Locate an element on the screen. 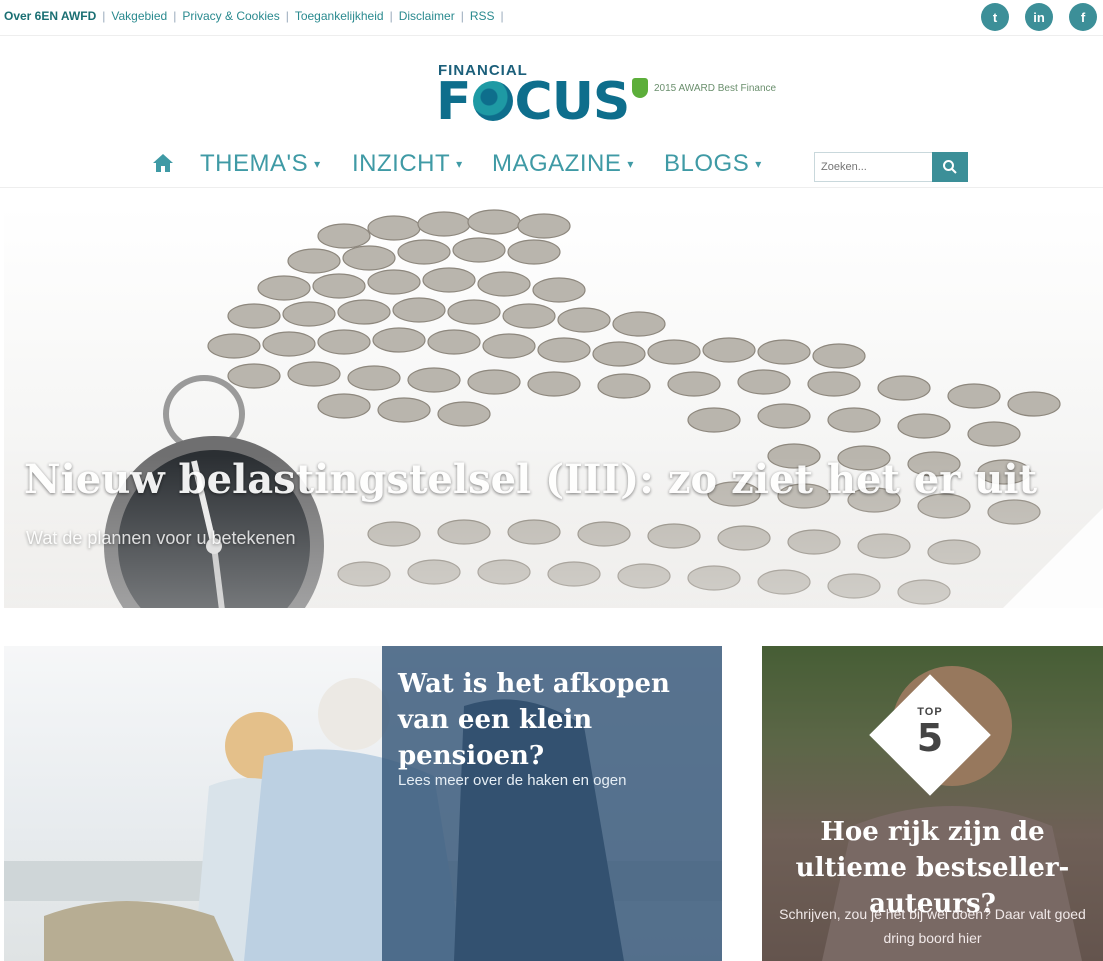  logo-big-text: F CUS is located at coordinates (533, 102).